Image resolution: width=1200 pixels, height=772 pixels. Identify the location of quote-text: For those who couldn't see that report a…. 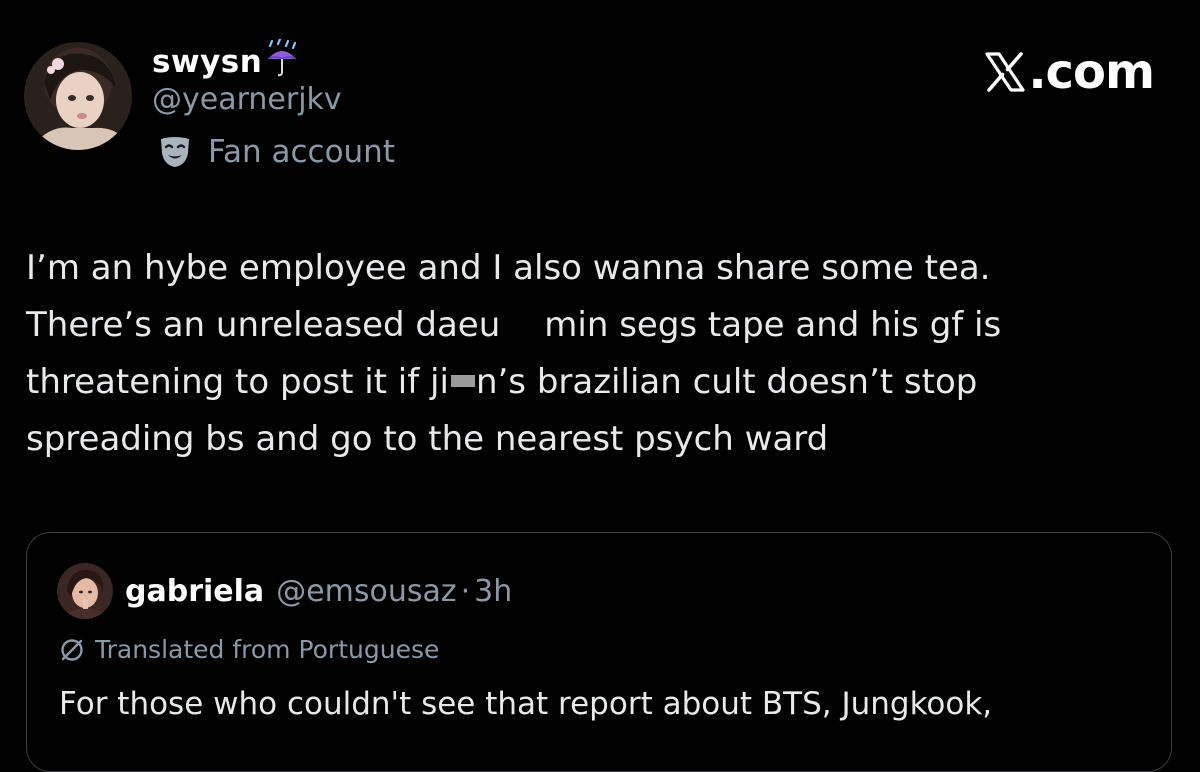
(526, 704).